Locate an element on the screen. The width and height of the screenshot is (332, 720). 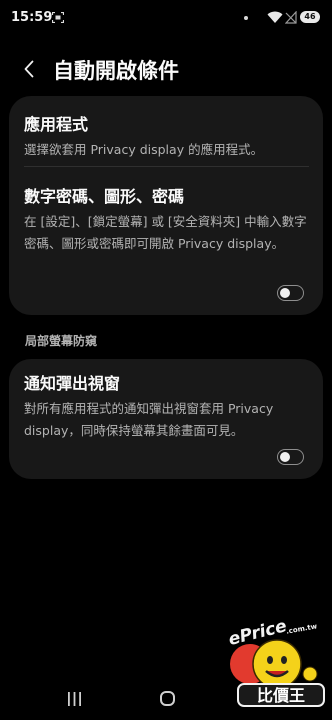
home-icon is located at coordinates (167, 698).